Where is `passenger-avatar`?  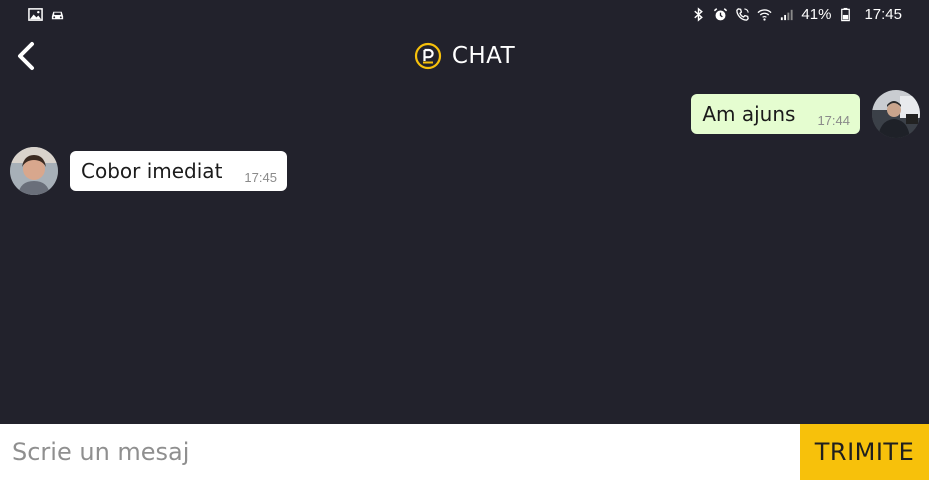
passenger-avatar is located at coordinates (34, 171).